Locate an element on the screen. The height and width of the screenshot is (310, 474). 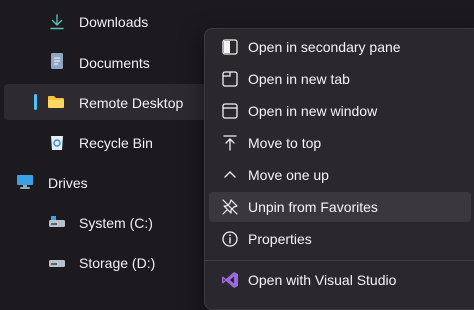
sidebar-section-drives: Drives is located at coordinates (114, 182).